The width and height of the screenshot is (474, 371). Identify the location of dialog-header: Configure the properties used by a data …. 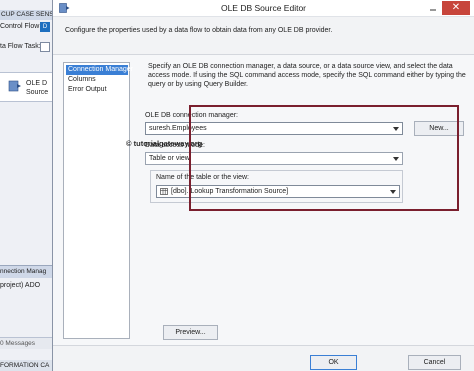
(263, 36).